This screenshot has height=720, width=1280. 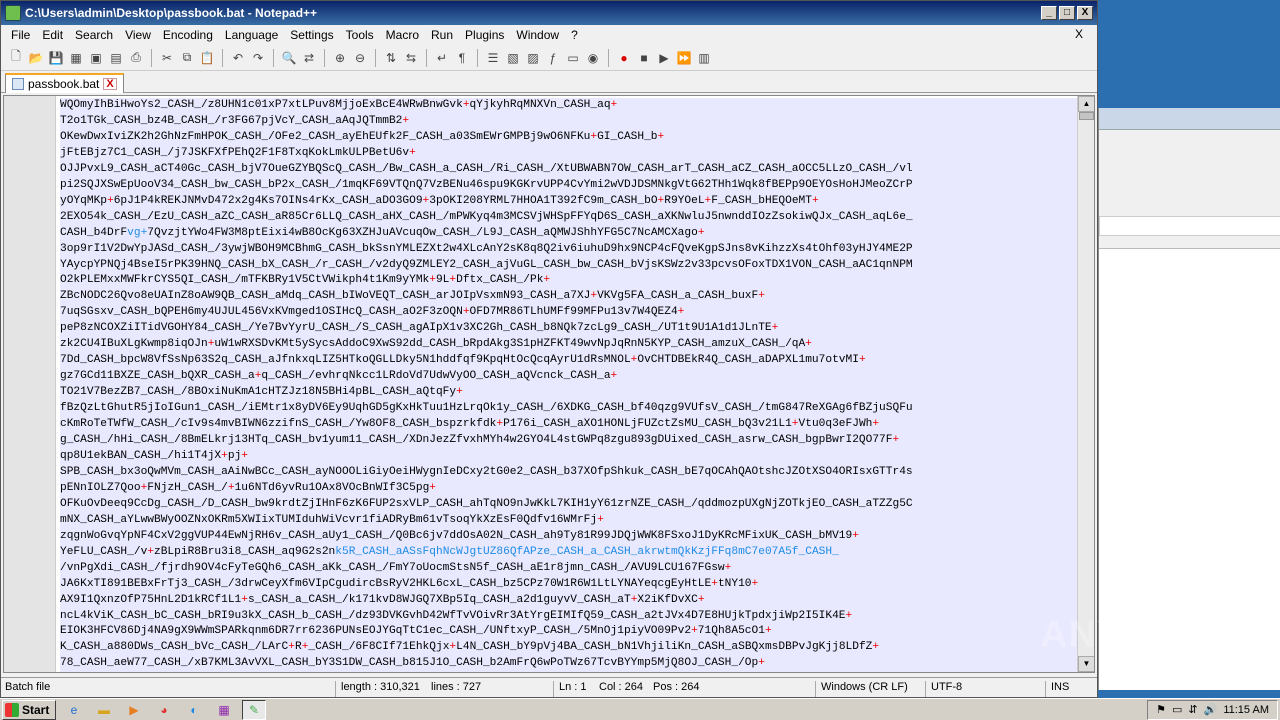 What do you see at coordinates (340, 58) in the screenshot?
I see `zoom-in-icon: ⊕` at bounding box center [340, 58].